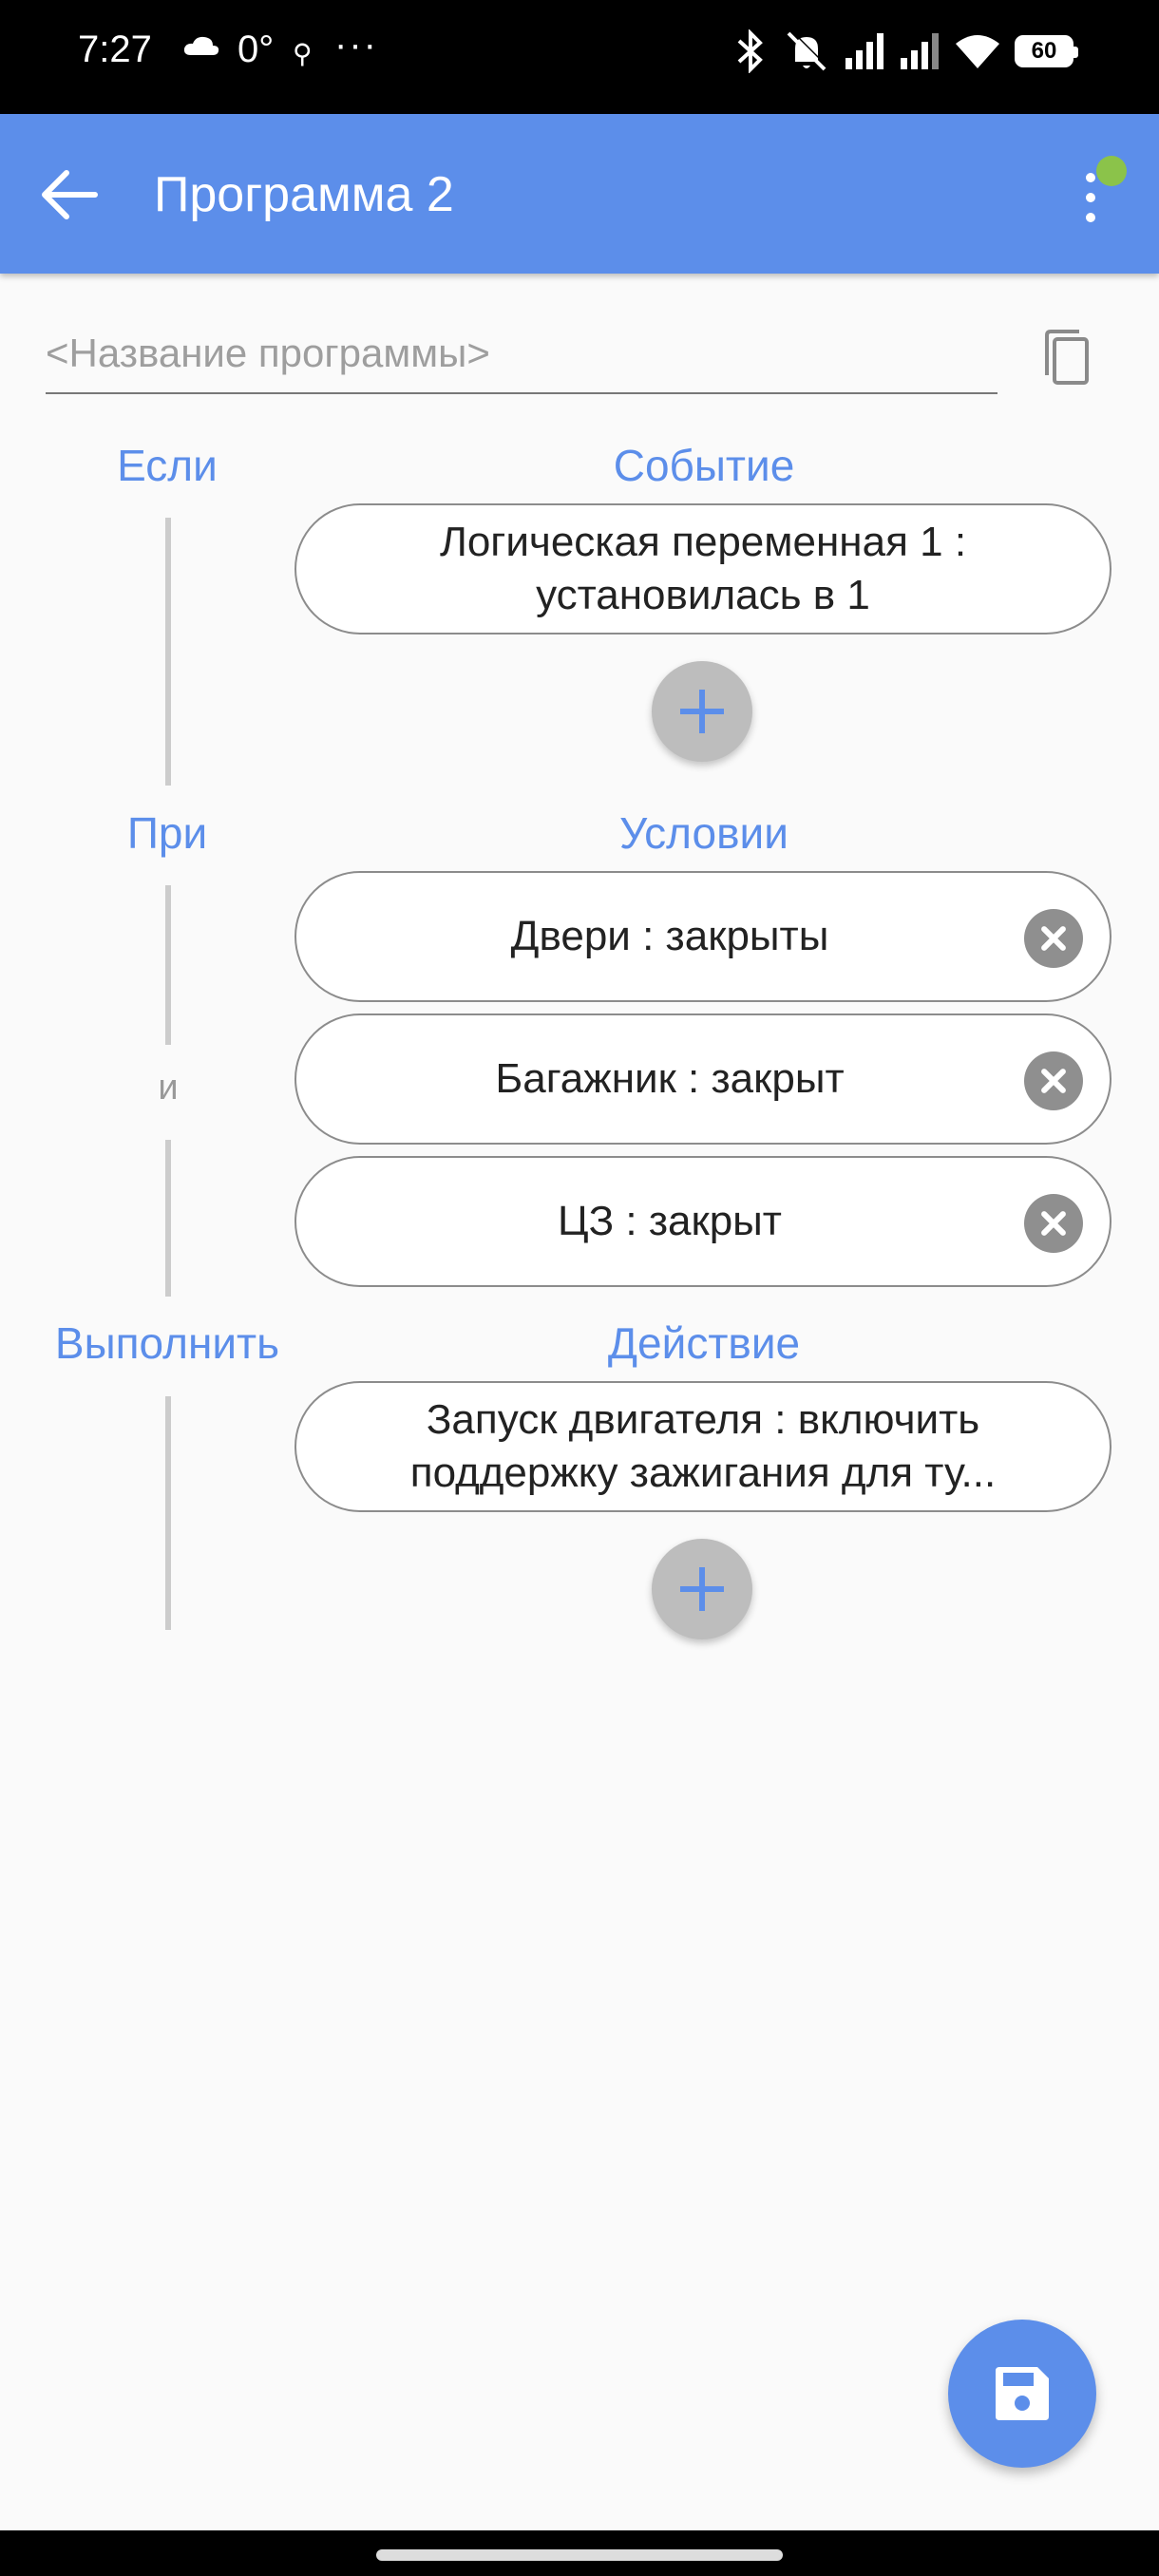 This screenshot has height=2576, width=1159. I want to click on condition-item: ЦЗ : закрыт, so click(703, 1221).